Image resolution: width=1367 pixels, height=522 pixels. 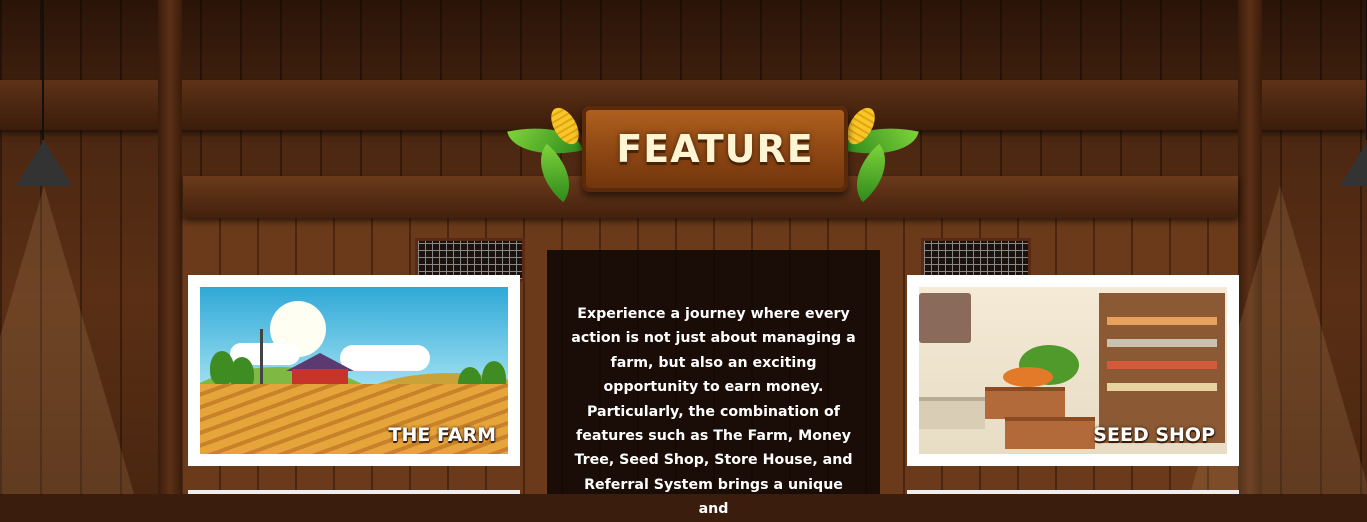 I want to click on seed-shop-illustration: SEED SHOP, so click(x=1073, y=370).